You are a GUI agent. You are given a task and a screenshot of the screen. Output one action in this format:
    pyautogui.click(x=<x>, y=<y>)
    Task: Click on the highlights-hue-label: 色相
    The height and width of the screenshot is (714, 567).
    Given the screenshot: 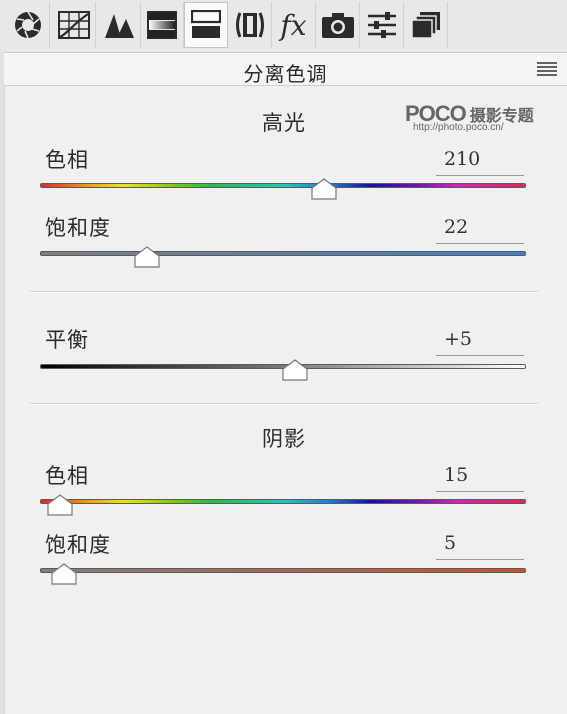 What is the action you would take?
    pyautogui.click(x=67, y=160)
    